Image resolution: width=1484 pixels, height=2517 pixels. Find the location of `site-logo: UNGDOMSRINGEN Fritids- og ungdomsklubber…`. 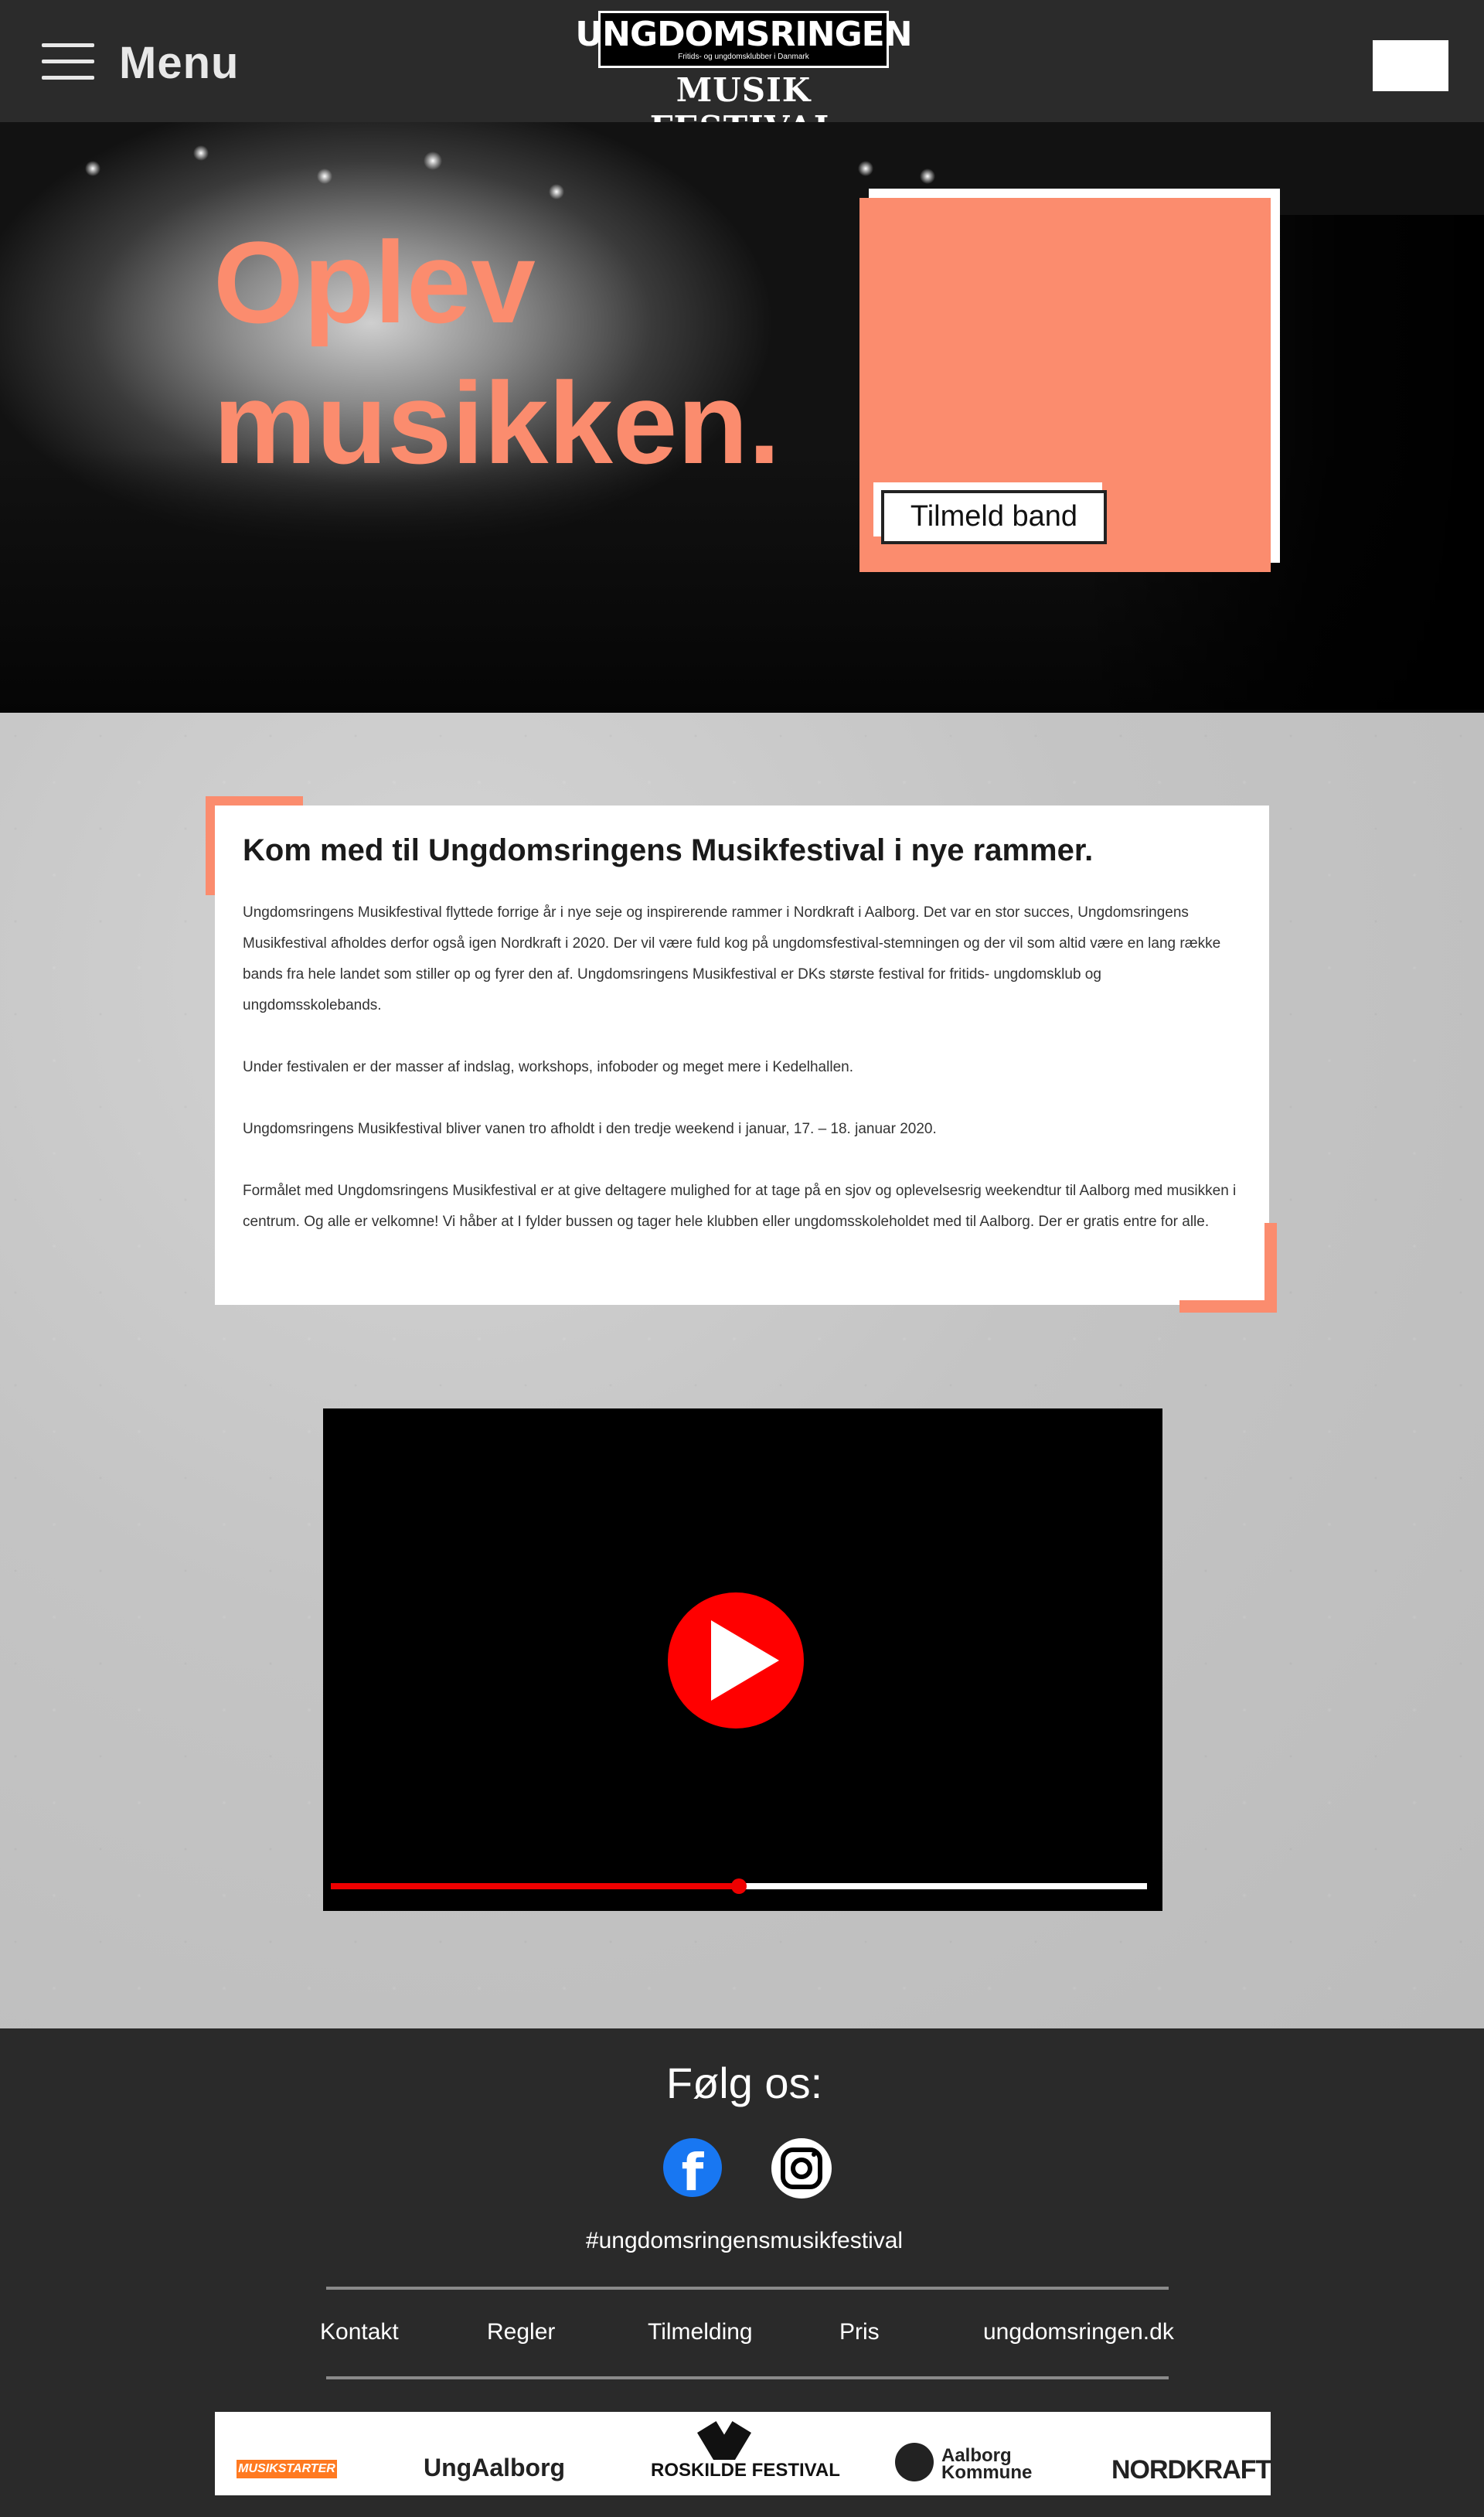

site-logo: UNGDOMSRINGEN Fritids- og ungdomsklubber… is located at coordinates (744, 76).